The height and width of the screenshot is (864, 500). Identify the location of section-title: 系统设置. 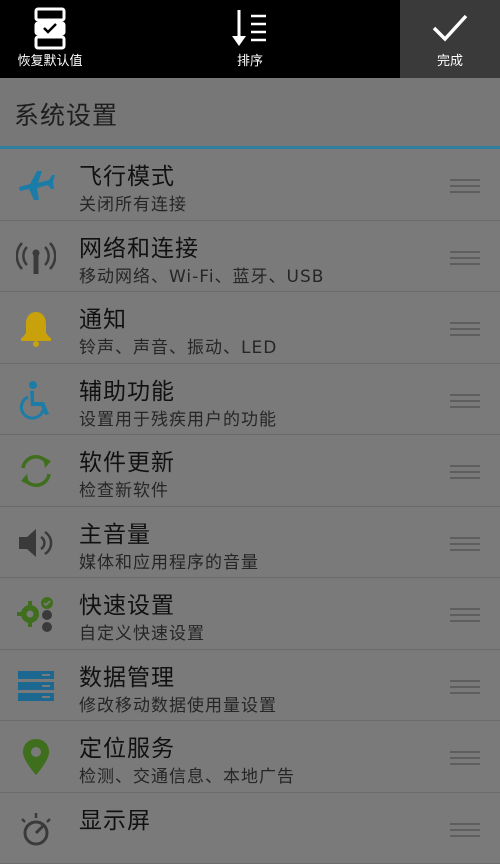
(66, 114).